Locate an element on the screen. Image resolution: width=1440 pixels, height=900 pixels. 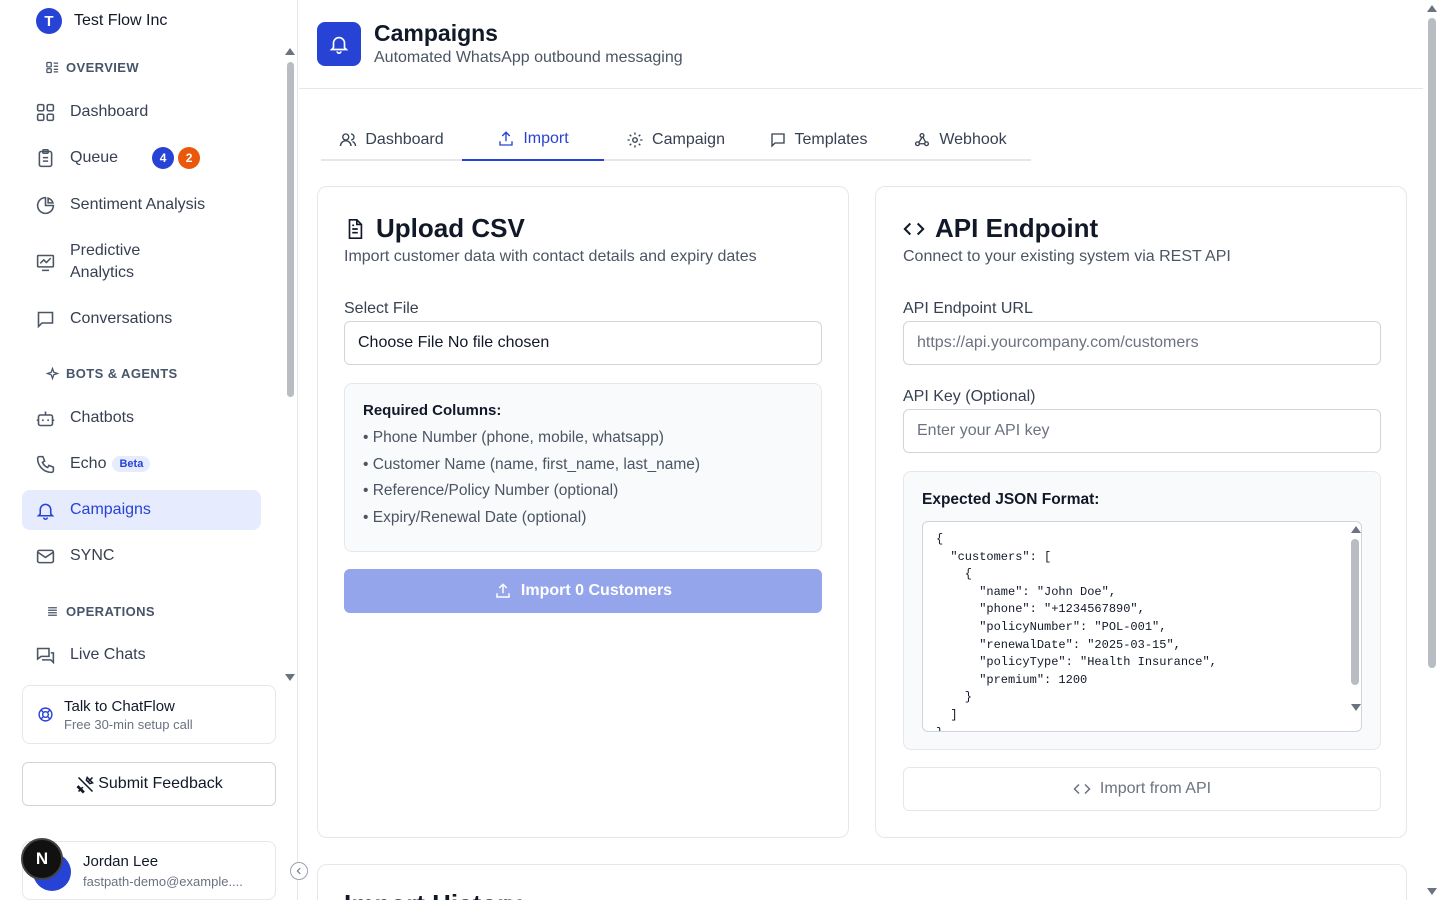
list-item: • Expiry/Renewal Date (optional) is located at coordinates (475, 517).